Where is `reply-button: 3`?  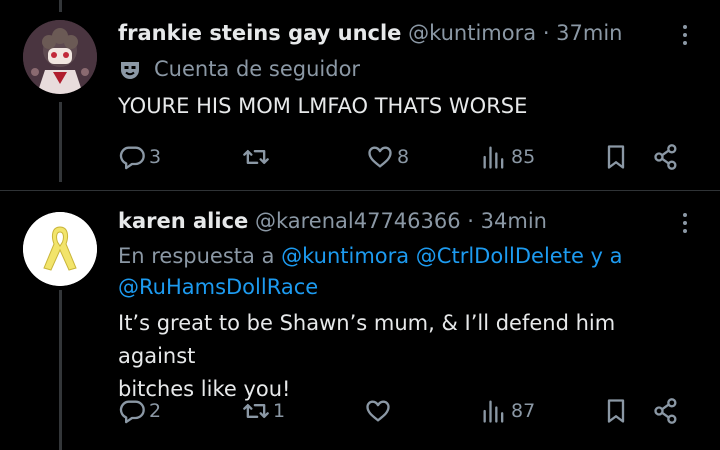
reply-button: 3 is located at coordinates (139, 157).